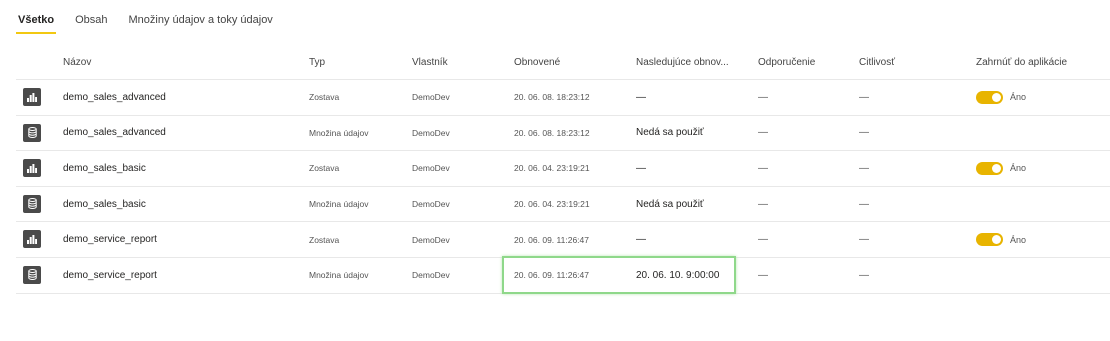 This screenshot has width=1110, height=341. What do you see at coordinates (678, 275) in the screenshot?
I see `item-next-refresh: 20. 06. 10. 9:00:00` at bounding box center [678, 275].